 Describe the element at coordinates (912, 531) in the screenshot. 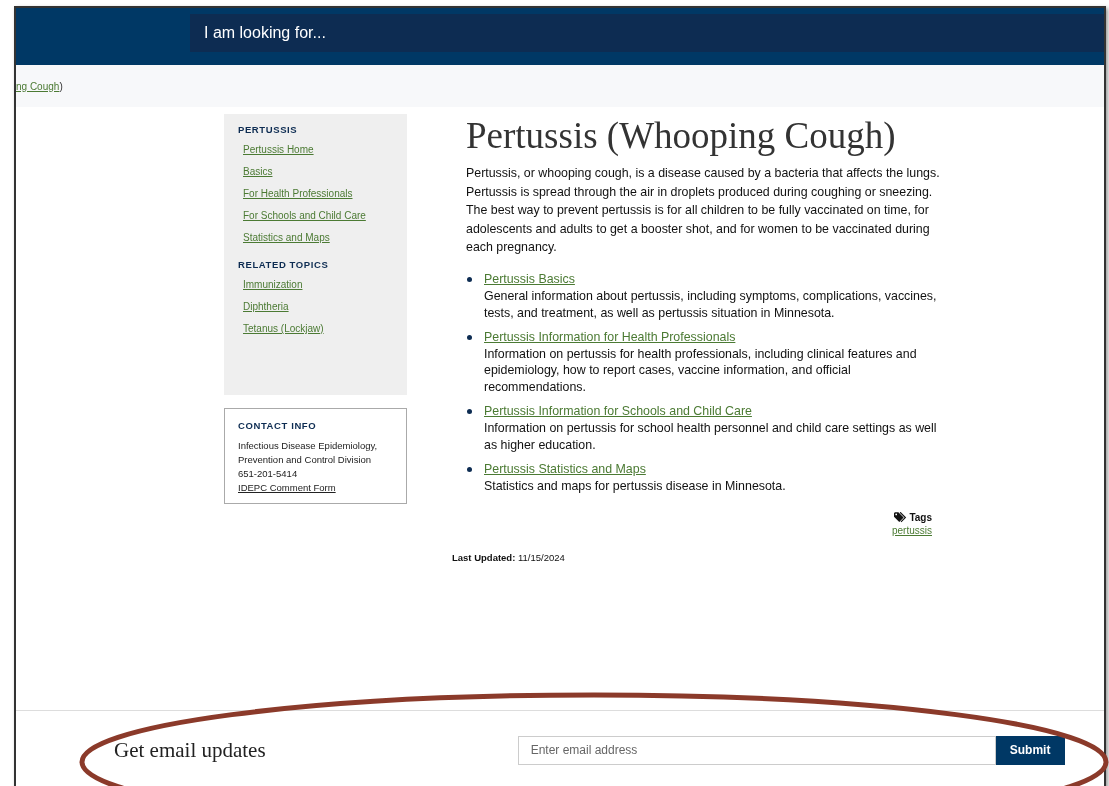

I see `tag-link: pertussis` at that location.